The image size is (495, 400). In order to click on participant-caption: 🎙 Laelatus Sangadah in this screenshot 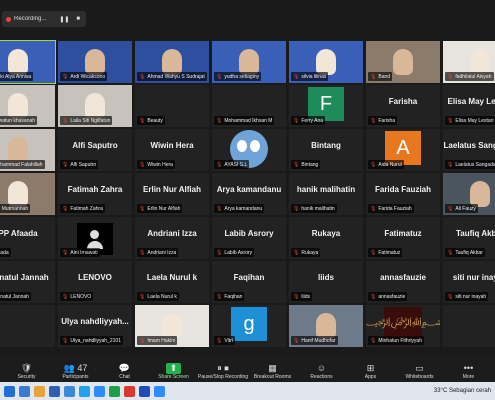, I will do `click(470, 164)`.